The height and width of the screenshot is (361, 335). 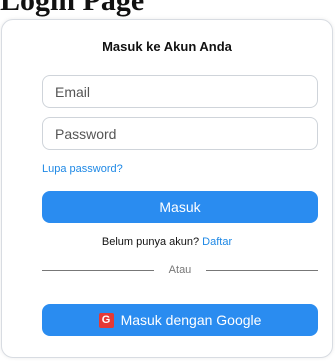 I want to click on google-icon: G, so click(x=106, y=320).